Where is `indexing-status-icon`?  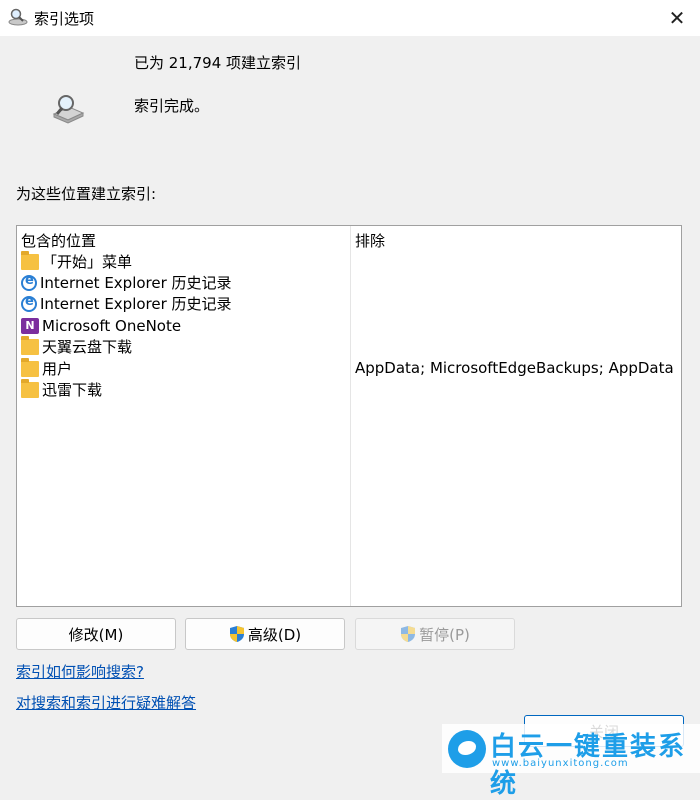 indexing-status-icon is located at coordinates (68, 109).